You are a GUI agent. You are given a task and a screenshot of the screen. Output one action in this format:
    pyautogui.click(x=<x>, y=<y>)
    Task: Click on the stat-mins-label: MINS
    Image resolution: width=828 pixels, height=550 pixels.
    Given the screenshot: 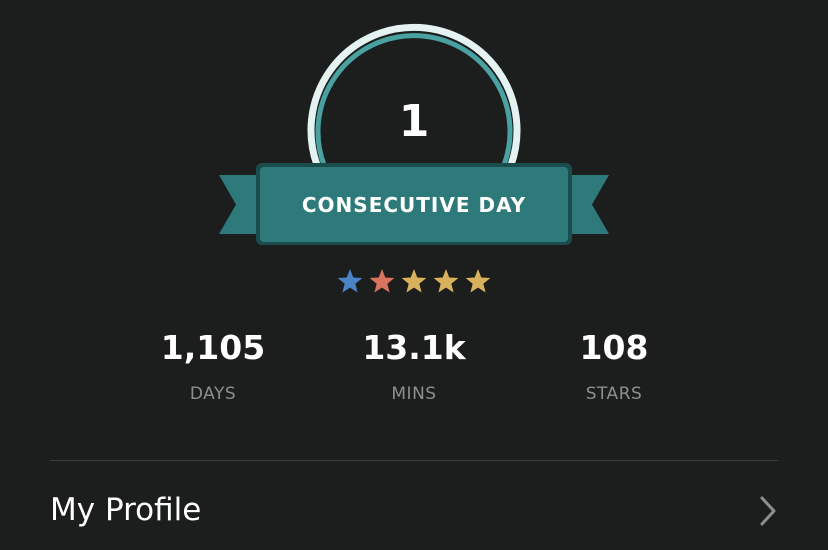 What is the action you would take?
    pyautogui.click(x=414, y=394)
    